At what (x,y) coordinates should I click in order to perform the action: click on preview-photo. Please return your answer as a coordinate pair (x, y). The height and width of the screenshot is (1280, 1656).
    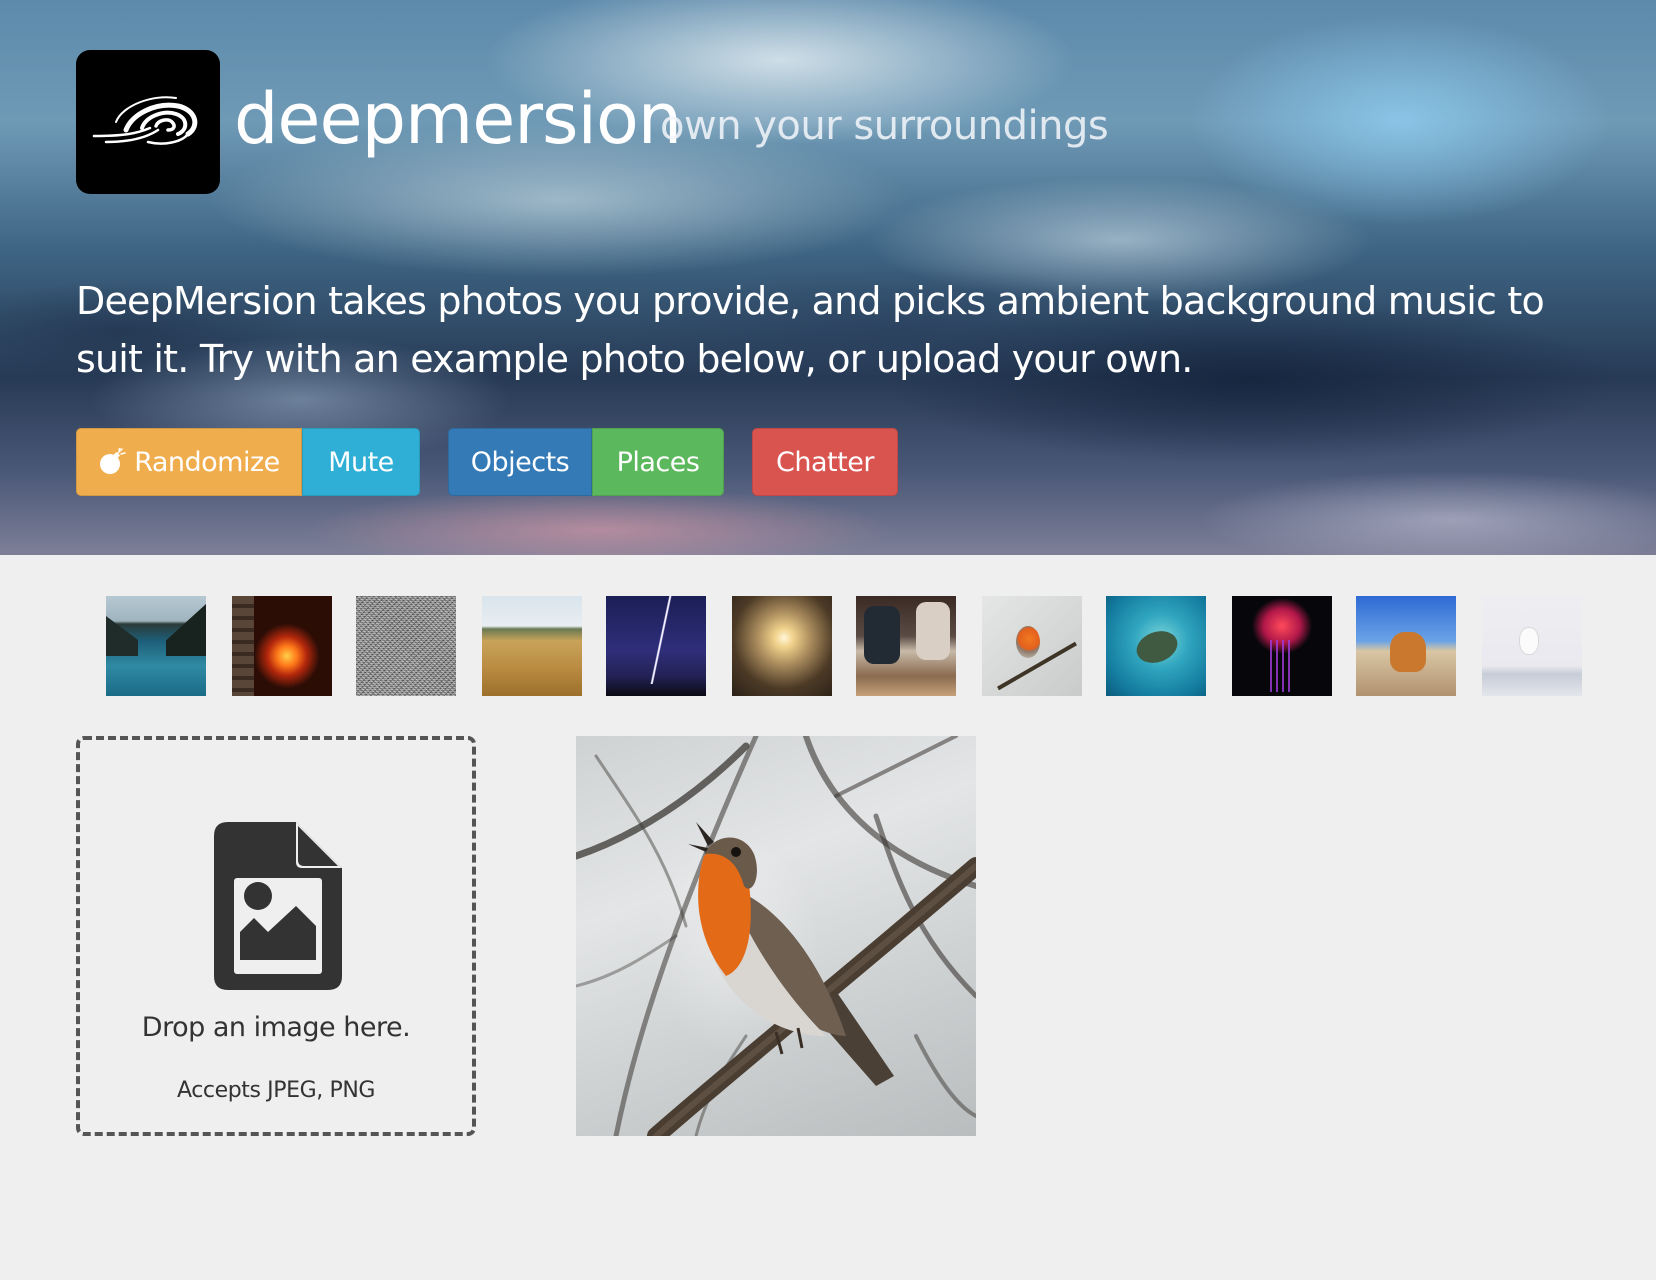
    Looking at the image, I should click on (776, 936).